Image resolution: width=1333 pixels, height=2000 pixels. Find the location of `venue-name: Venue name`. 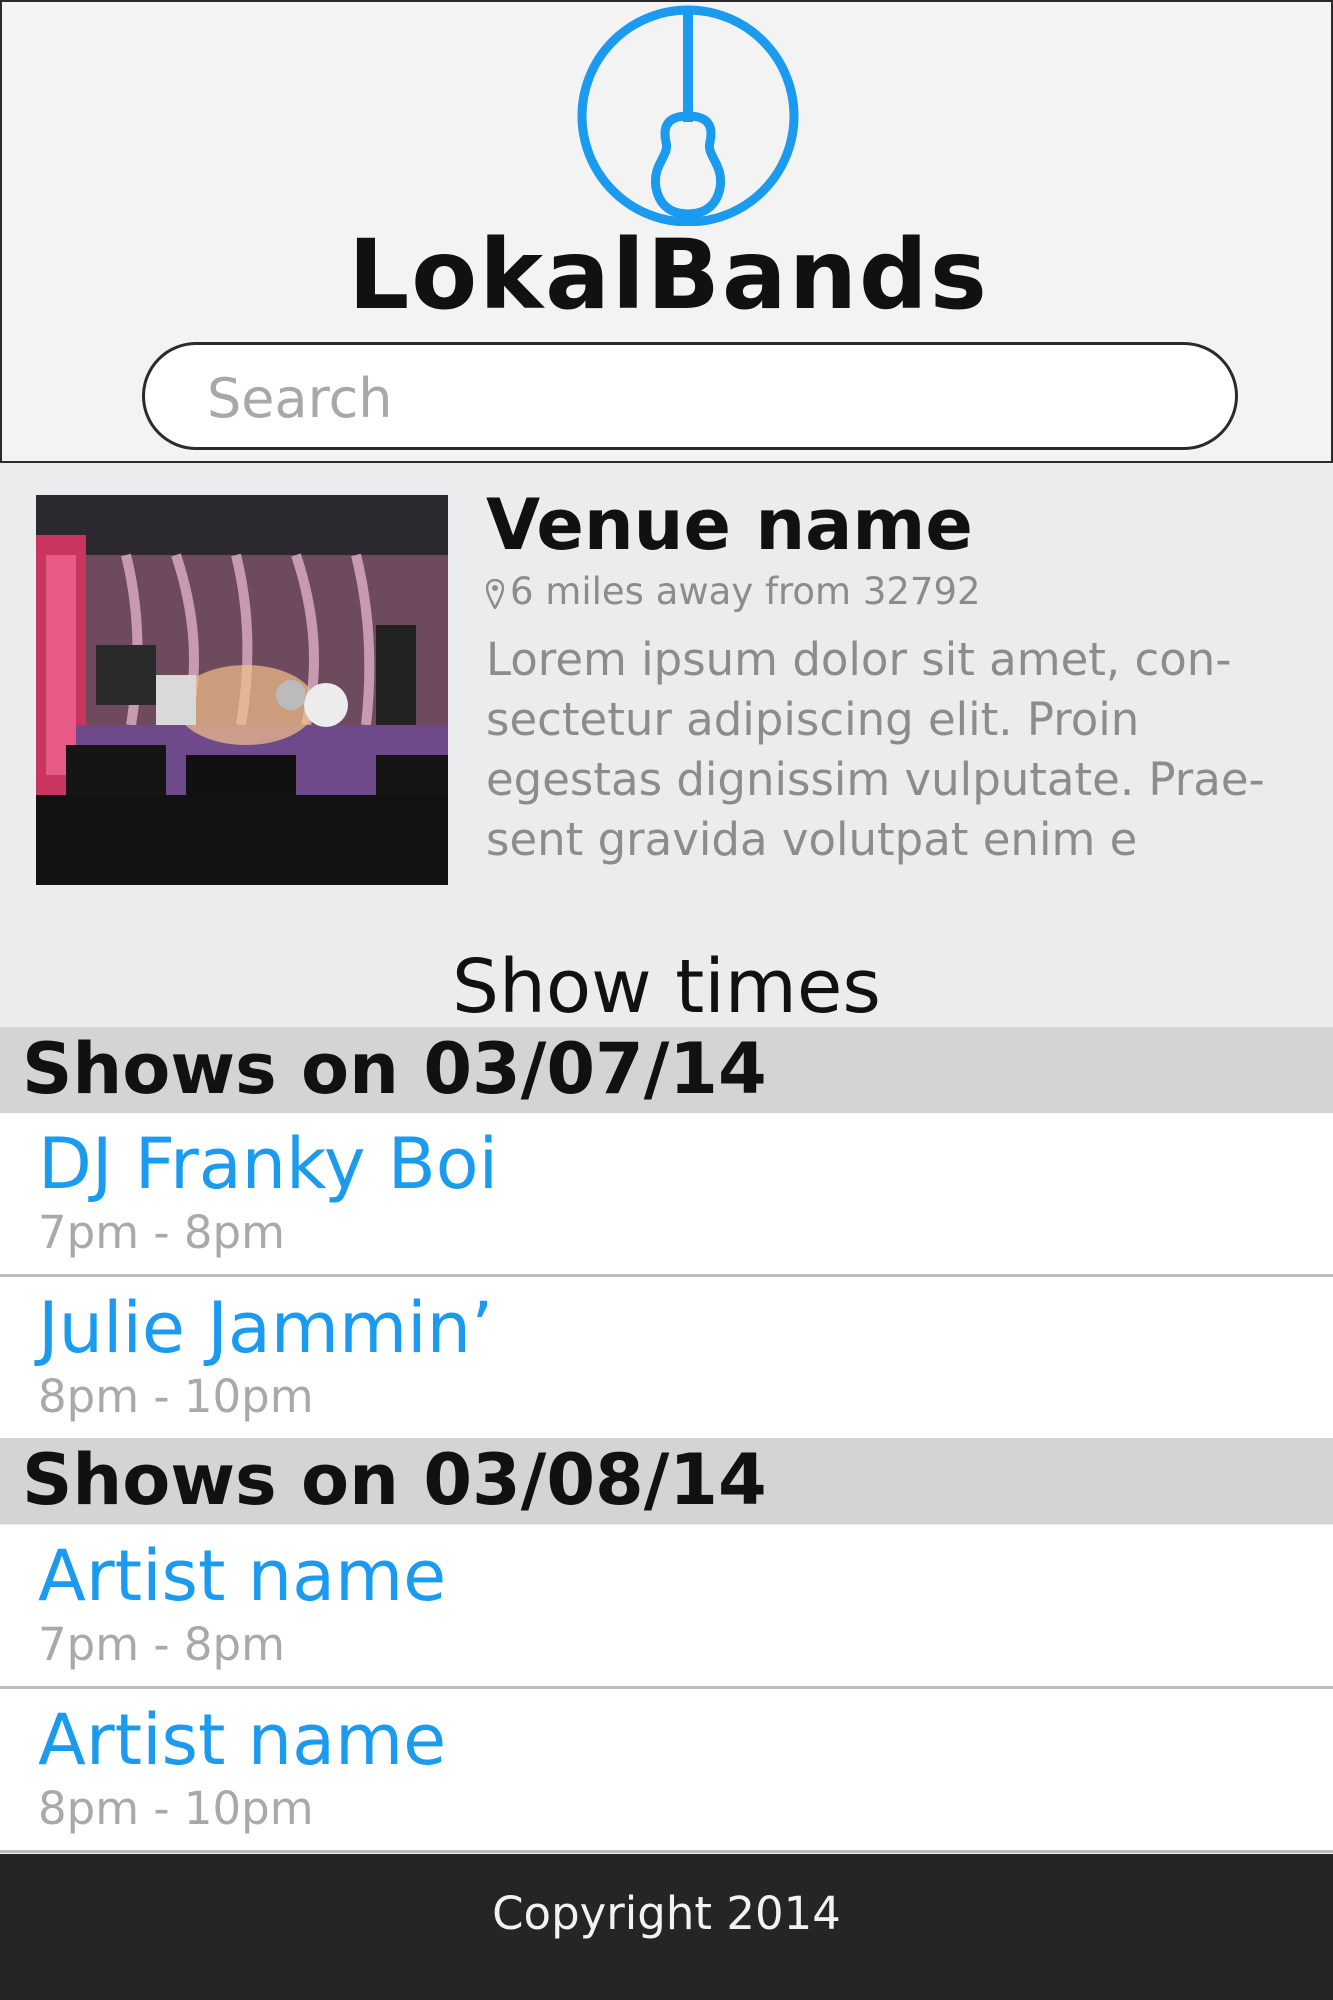

venue-name: Venue name is located at coordinates (729, 525).